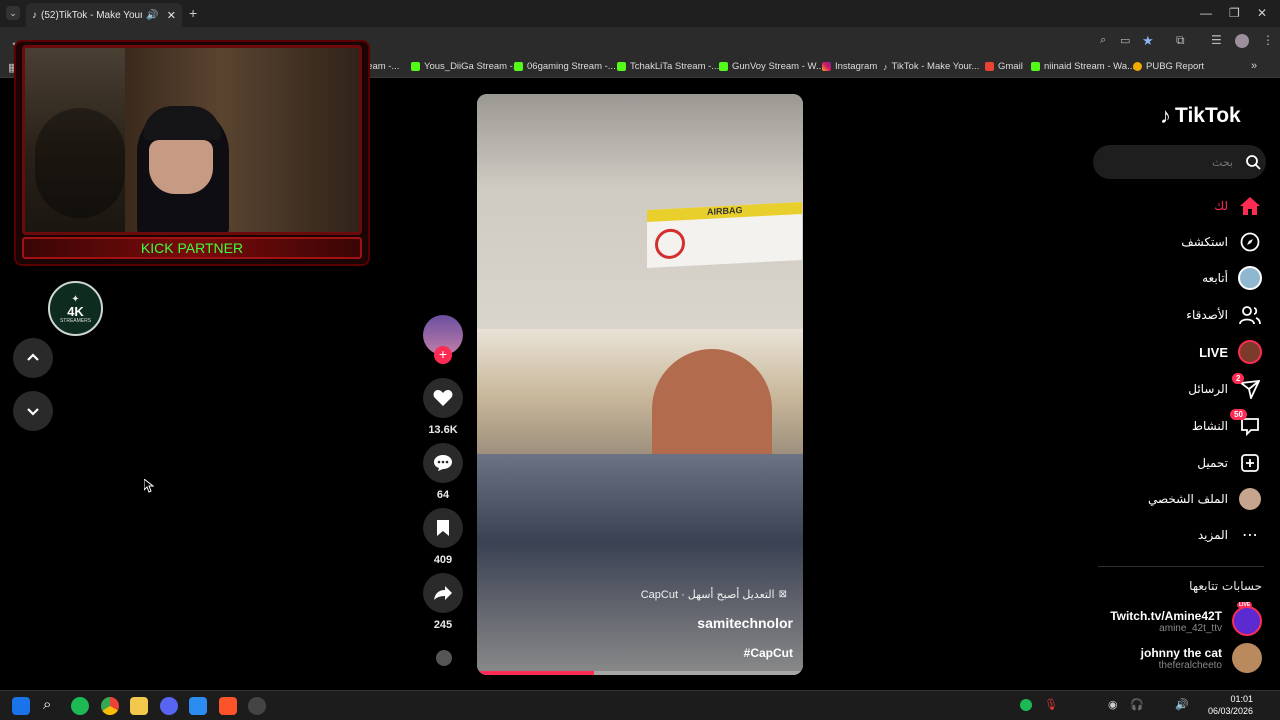 Image resolution: width=1280 pixels, height=720 pixels. I want to click on reading-list-icon: ☰, so click(1216, 40).